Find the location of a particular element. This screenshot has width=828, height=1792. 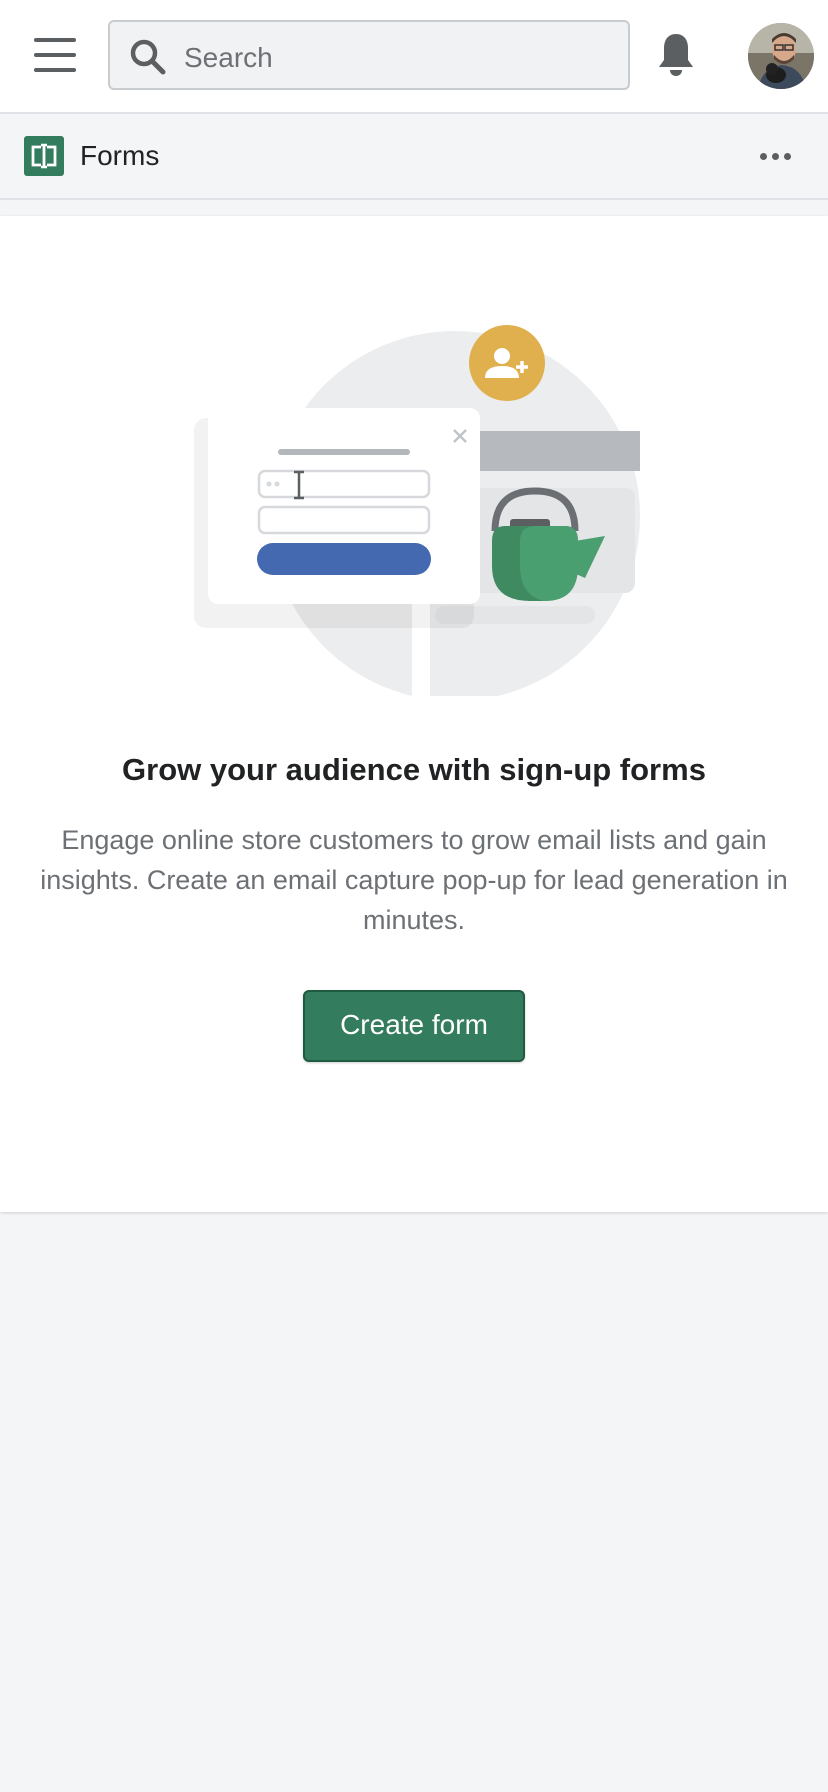

top-bar: Search is located at coordinates (414, 57).